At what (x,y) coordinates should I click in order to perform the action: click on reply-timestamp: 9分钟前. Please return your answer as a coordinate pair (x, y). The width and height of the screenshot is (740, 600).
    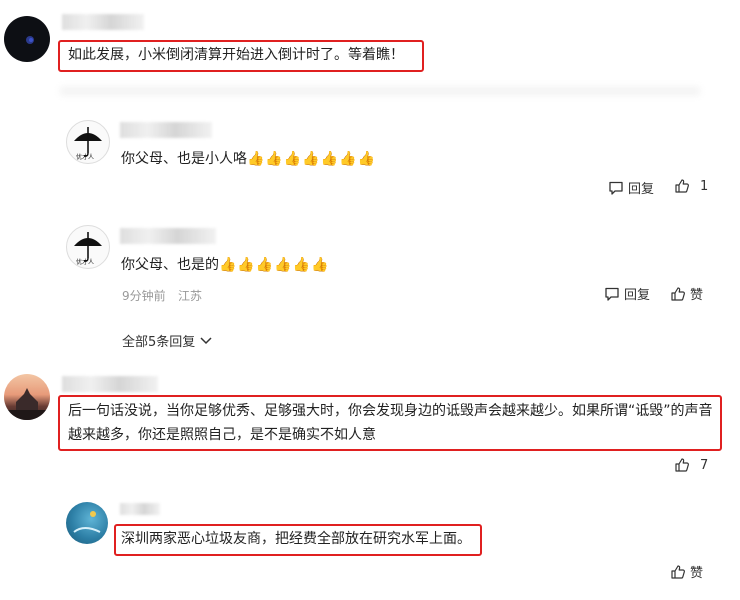
    Looking at the image, I should click on (144, 296).